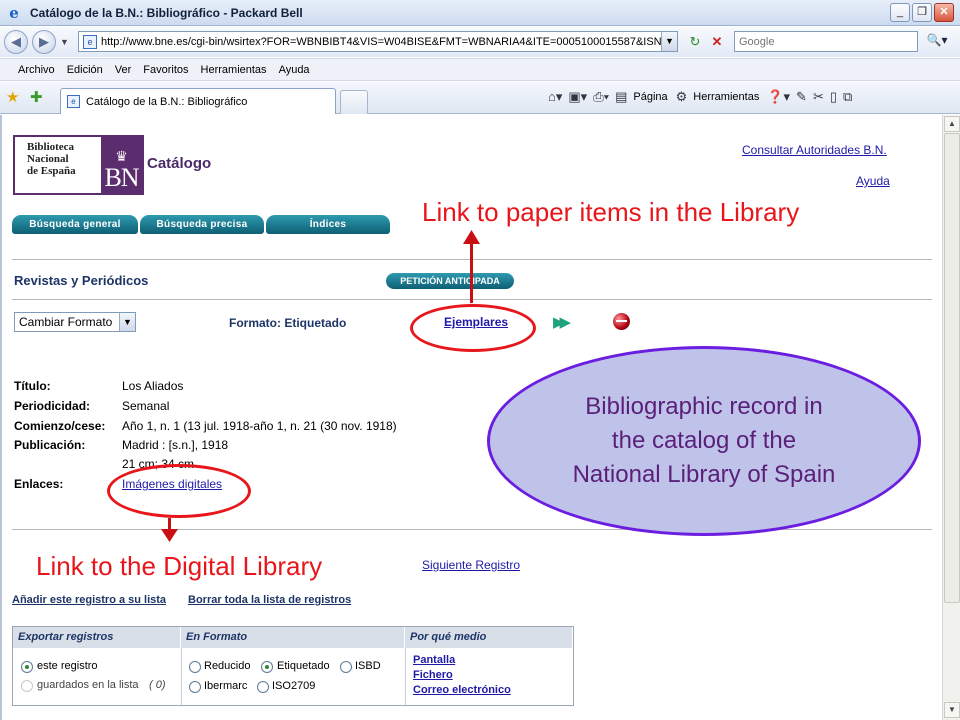 The width and height of the screenshot is (960, 720). Describe the element at coordinates (153, 386) in the screenshot. I see `field-value: Los Aliados` at that location.